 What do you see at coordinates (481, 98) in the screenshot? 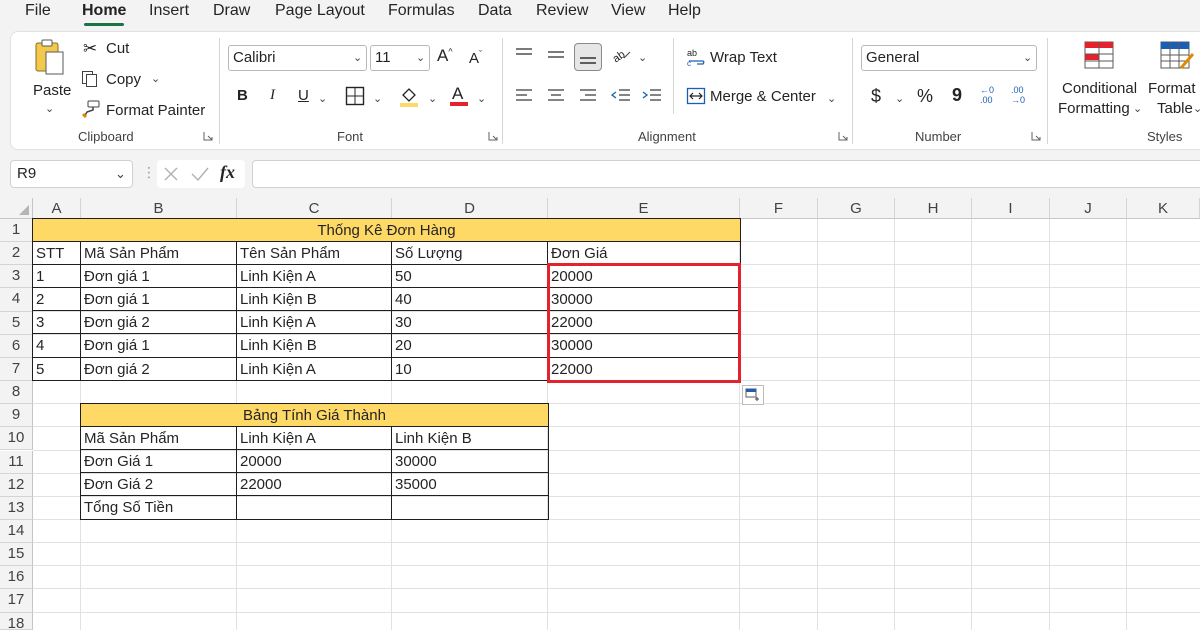
I see `font-color-dropdown-chevron: ⌄` at bounding box center [481, 98].